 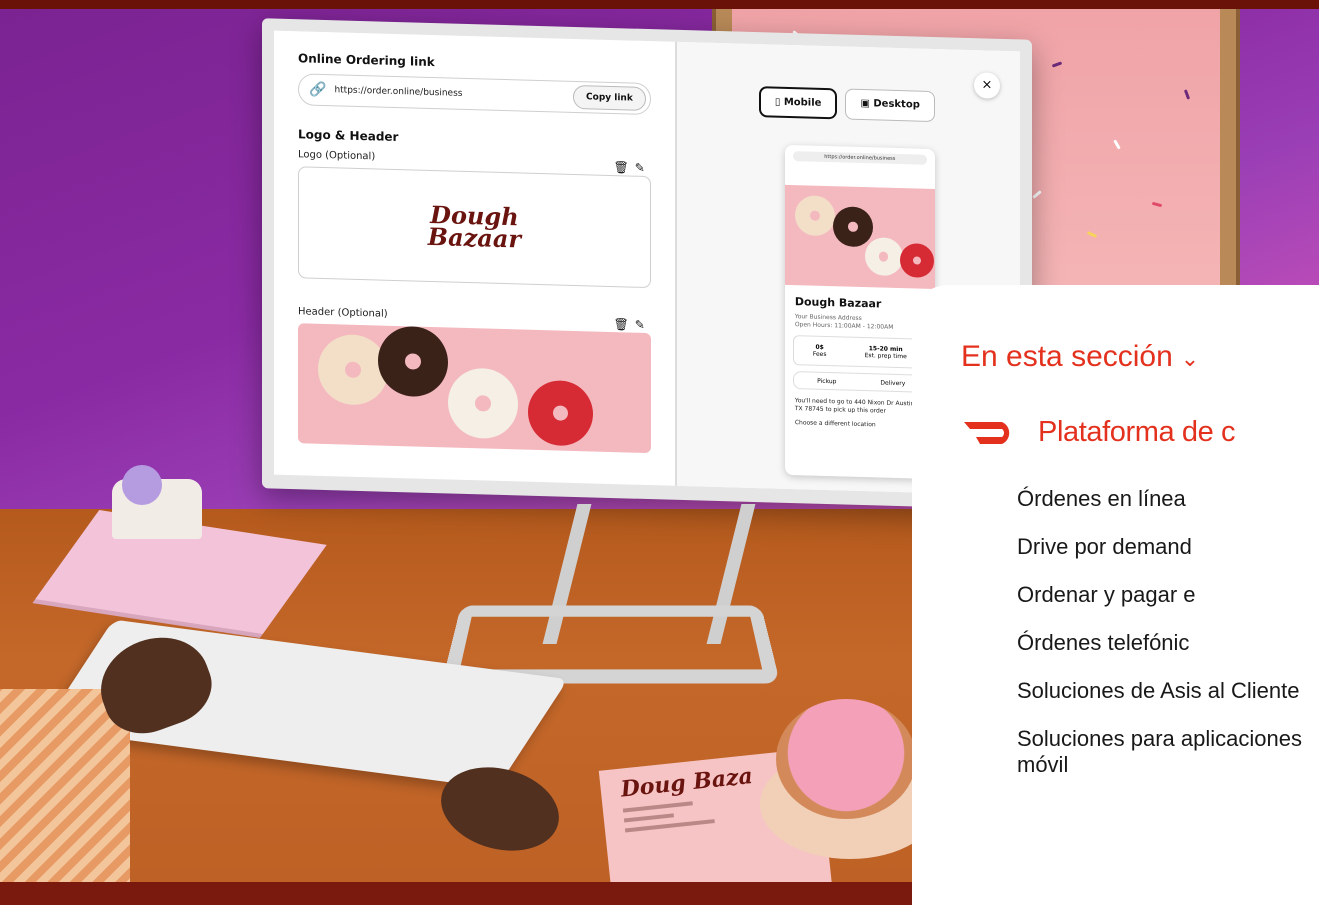 What do you see at coordinates (867, 103) in the screenshot?
I see `desktop-icon: ▣` at bounding box center [867, 103].